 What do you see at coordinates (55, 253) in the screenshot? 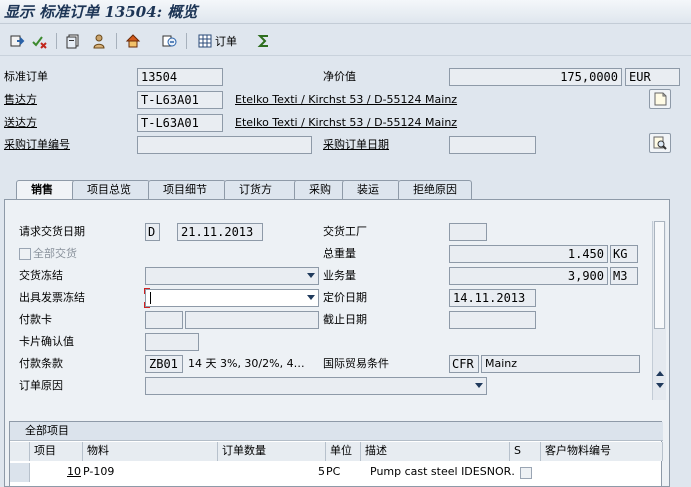
I see `complete-delivery-label: 全部交货` at bounding box center [55, 253].